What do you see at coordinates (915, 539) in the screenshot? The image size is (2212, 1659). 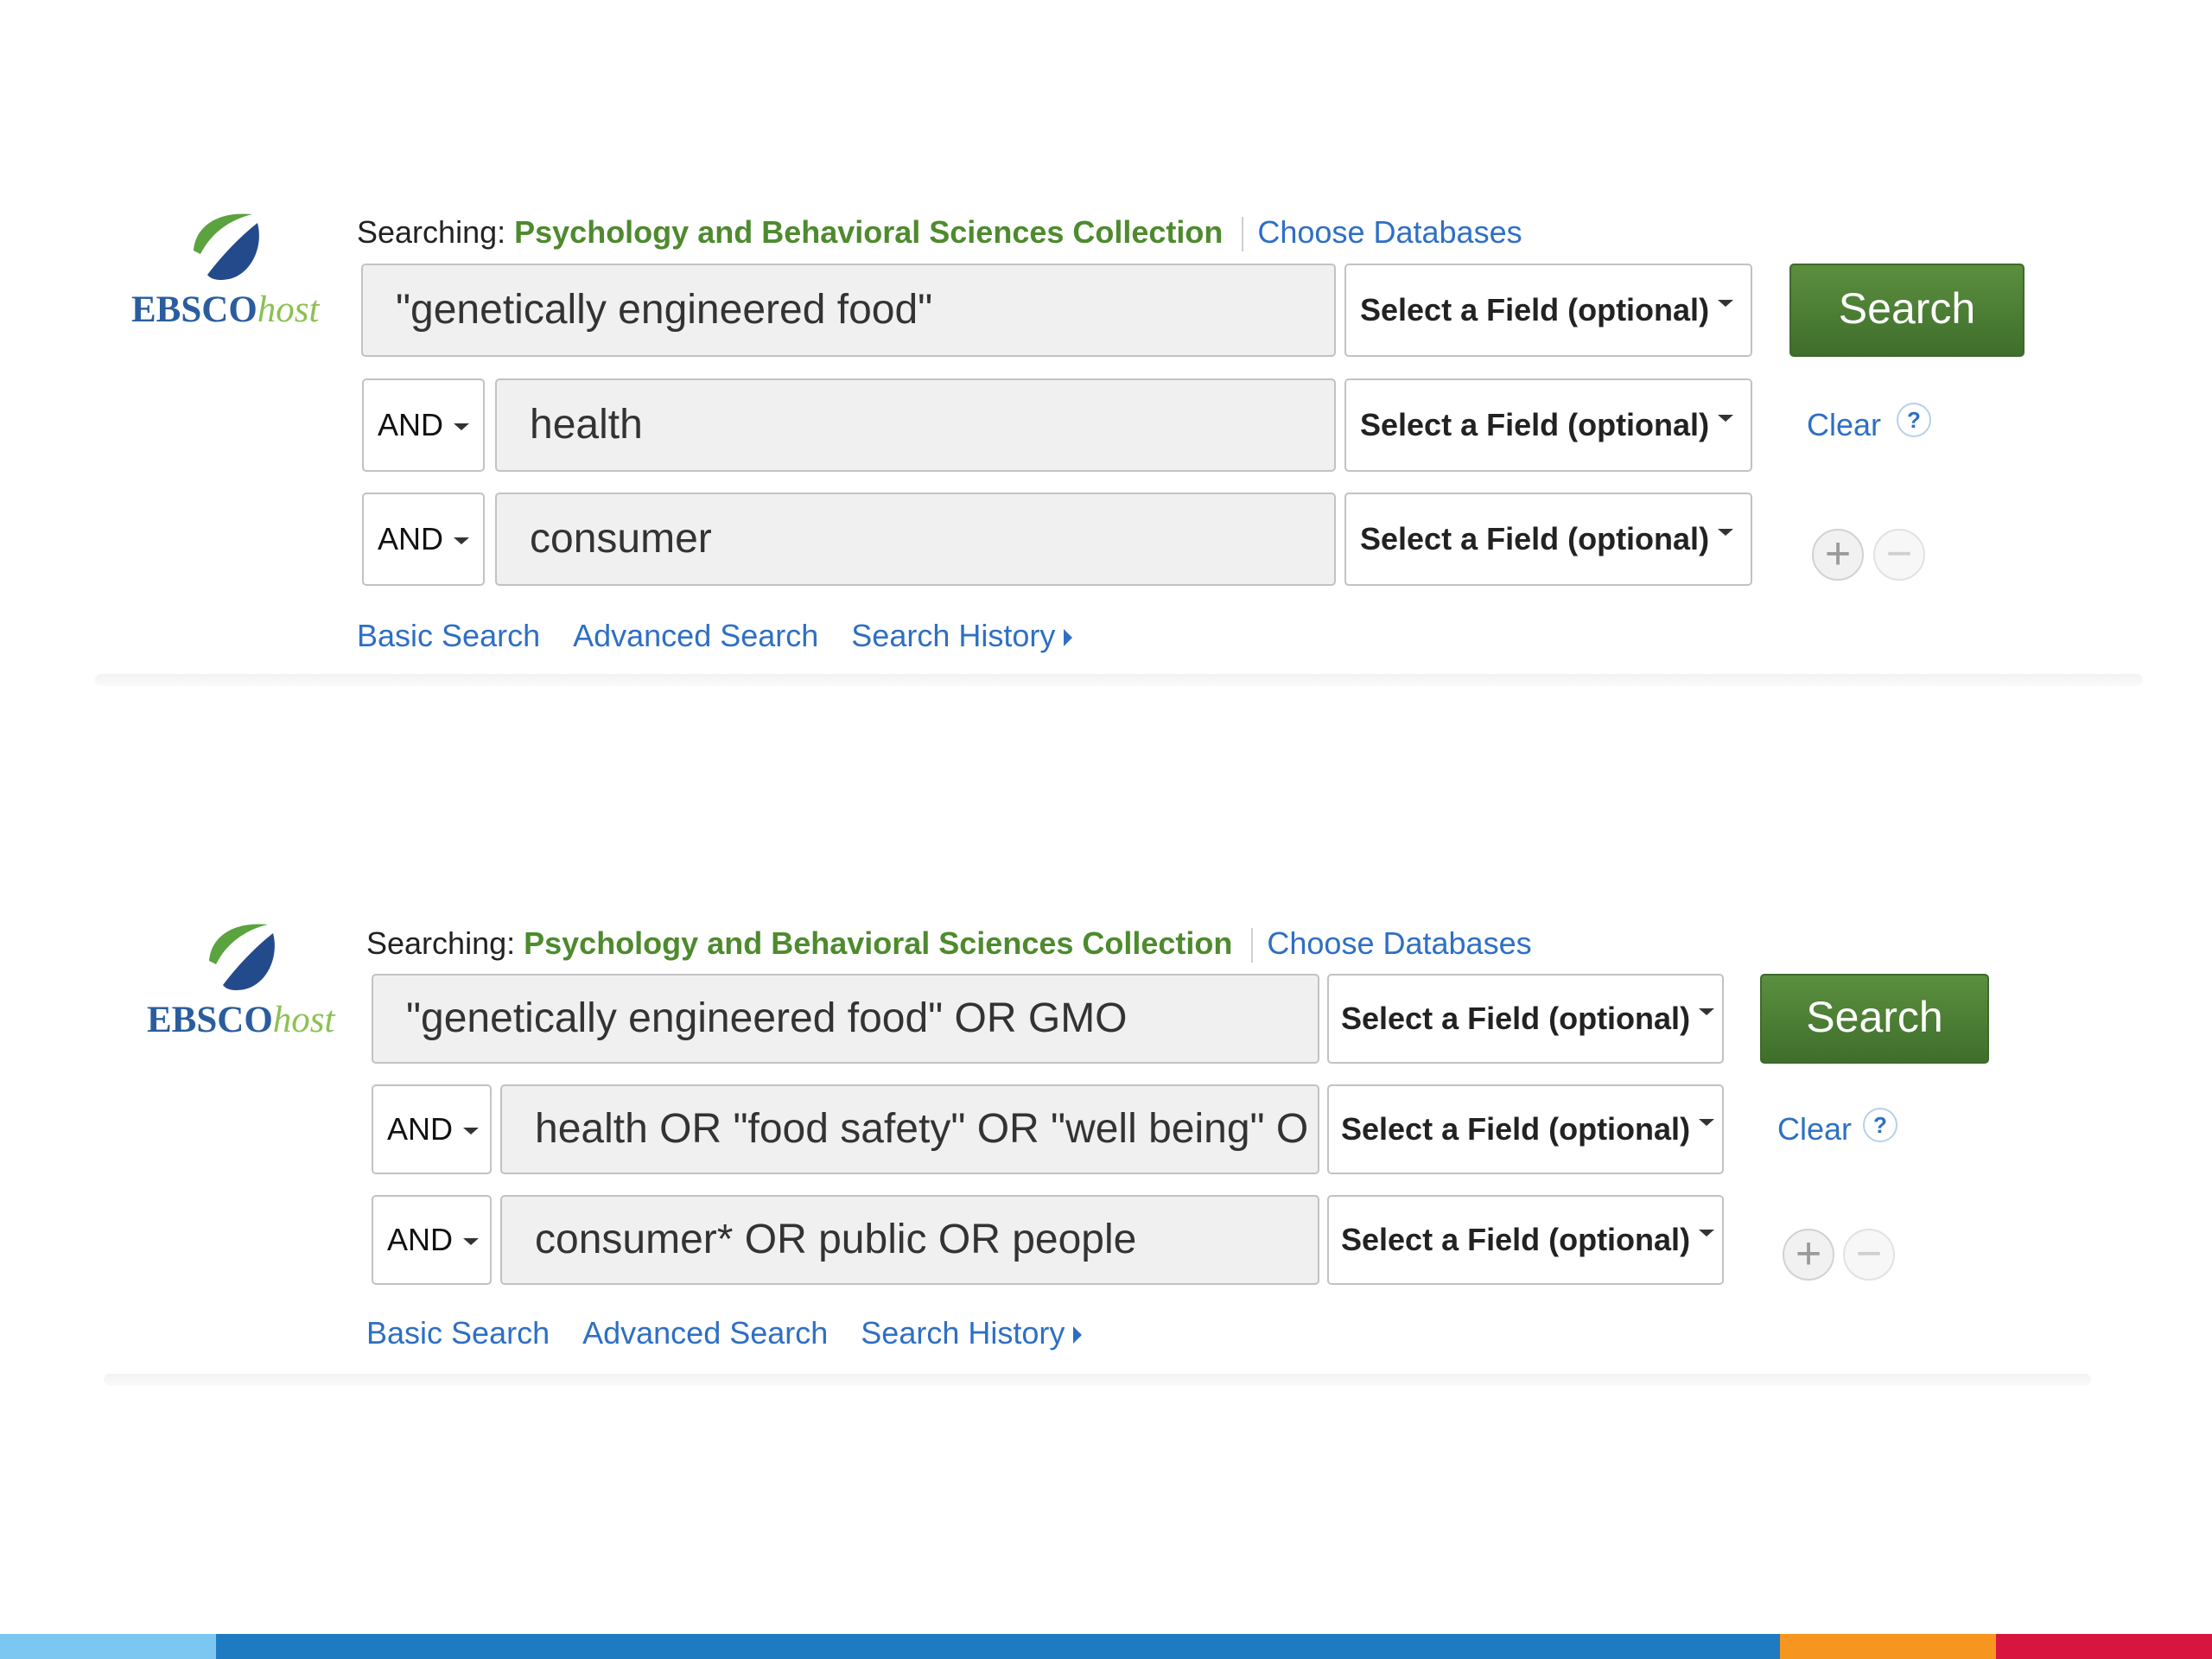 I see `search-input-row-3: consumer` at bounding box center [915, 539].